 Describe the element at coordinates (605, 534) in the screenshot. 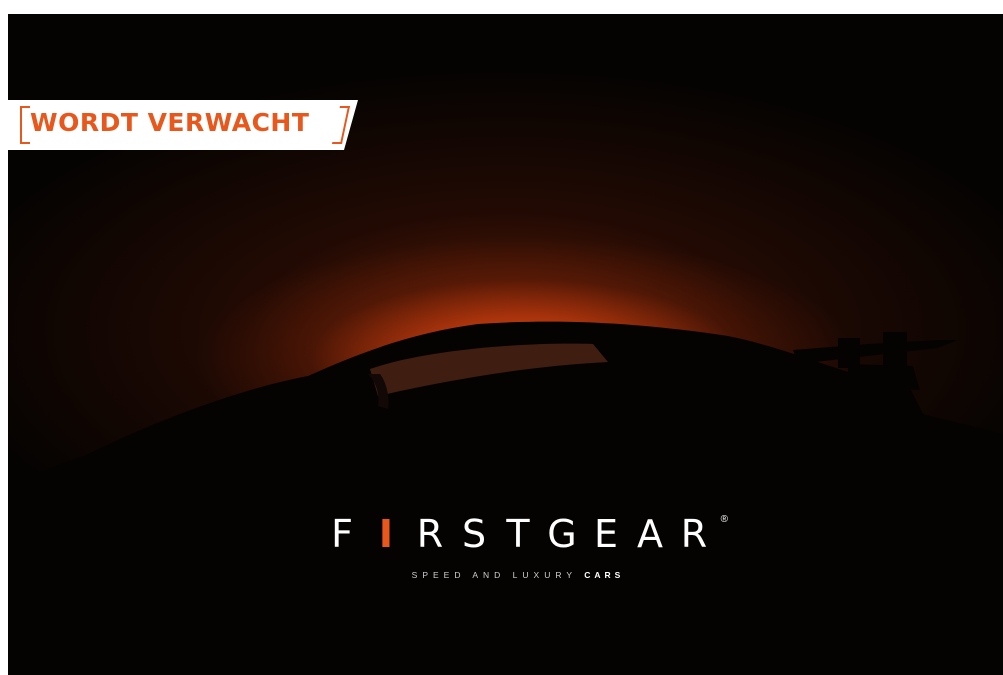

I see `logo-letter: E` at that location.